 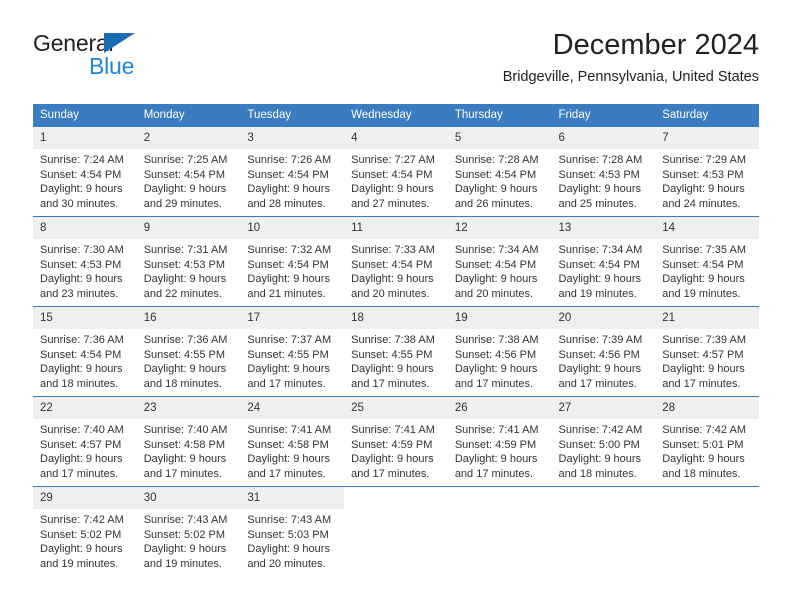 I want to click on day-number: 17, so click(x=292, y=318).